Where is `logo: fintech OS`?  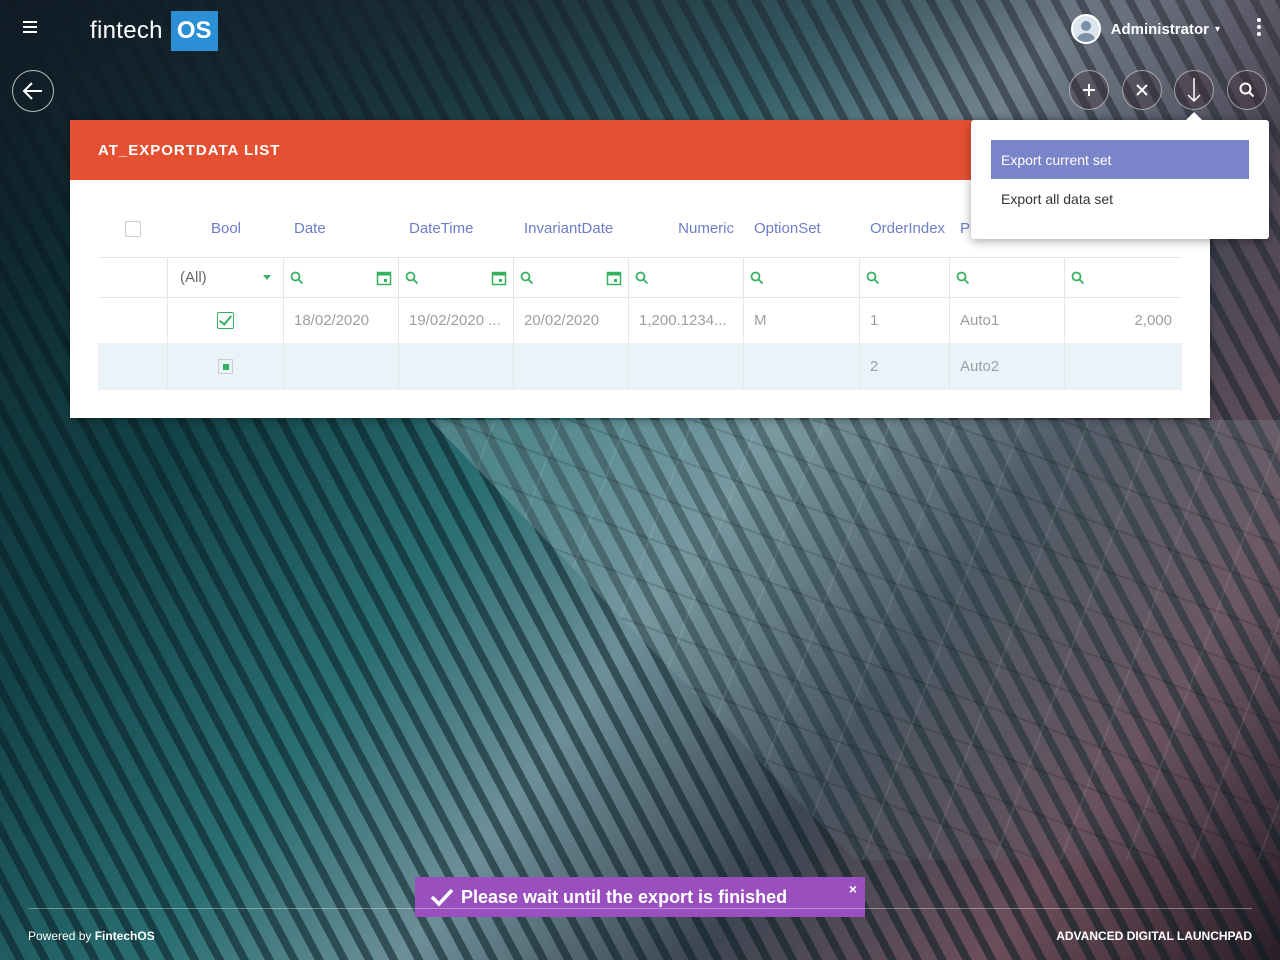 logo: fintech OS is located at coordinates (154, 31).